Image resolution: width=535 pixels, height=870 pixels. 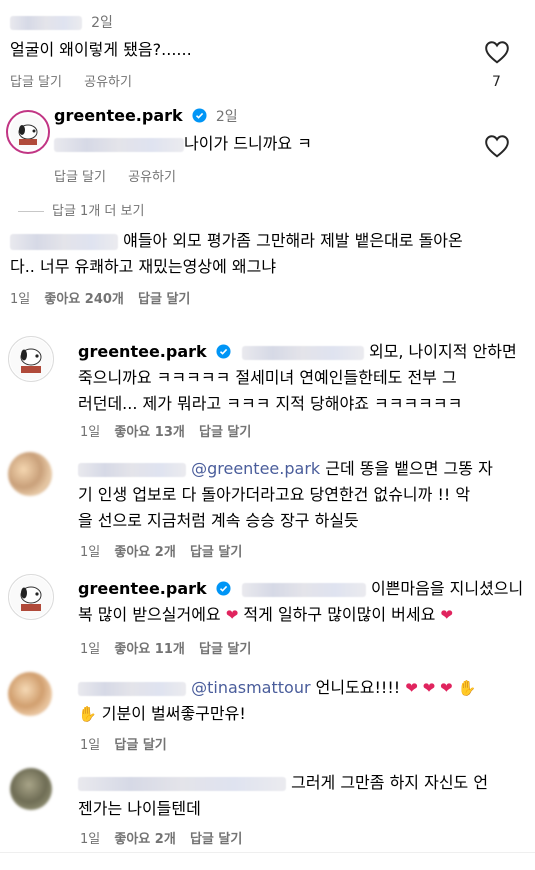 I want to click on comment-text-line: 을 선으로 지금처럼 계속 승승 장구 하실듯, so click(x=218, y=520).